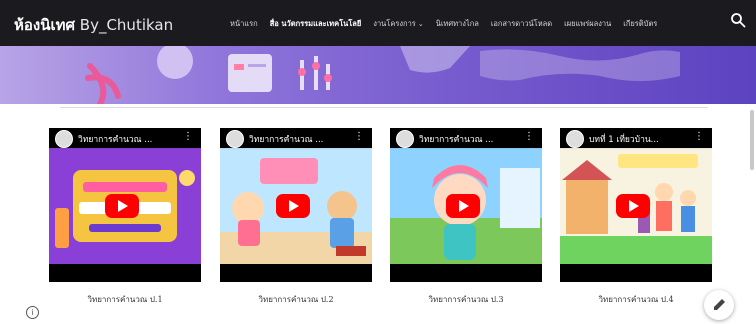 The height and width of the screenshot is (324, 756). Describe the element at coordinates (296, 299) in the screenshot. I see `video-caption: วิทยาการคำนวณ ป.2` at that location.